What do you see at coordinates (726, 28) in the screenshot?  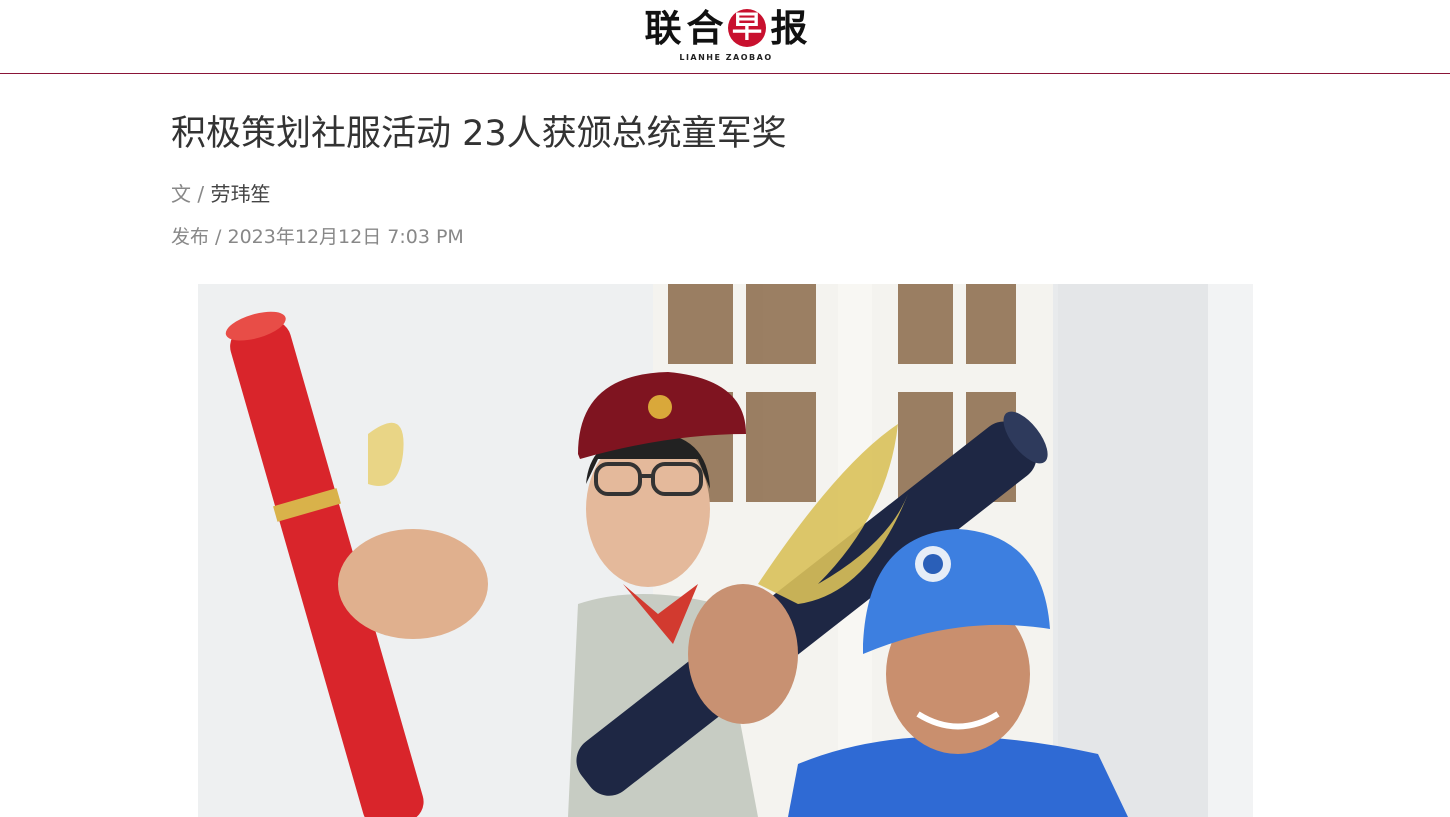 I see `logo-wordmark: 联 合 早 报` at bounding box center [726, 28].